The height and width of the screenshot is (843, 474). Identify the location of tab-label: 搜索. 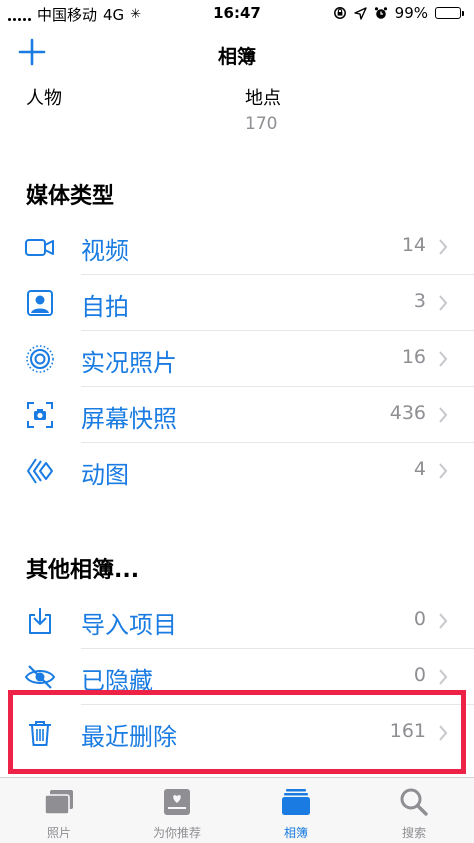
(413, 833).